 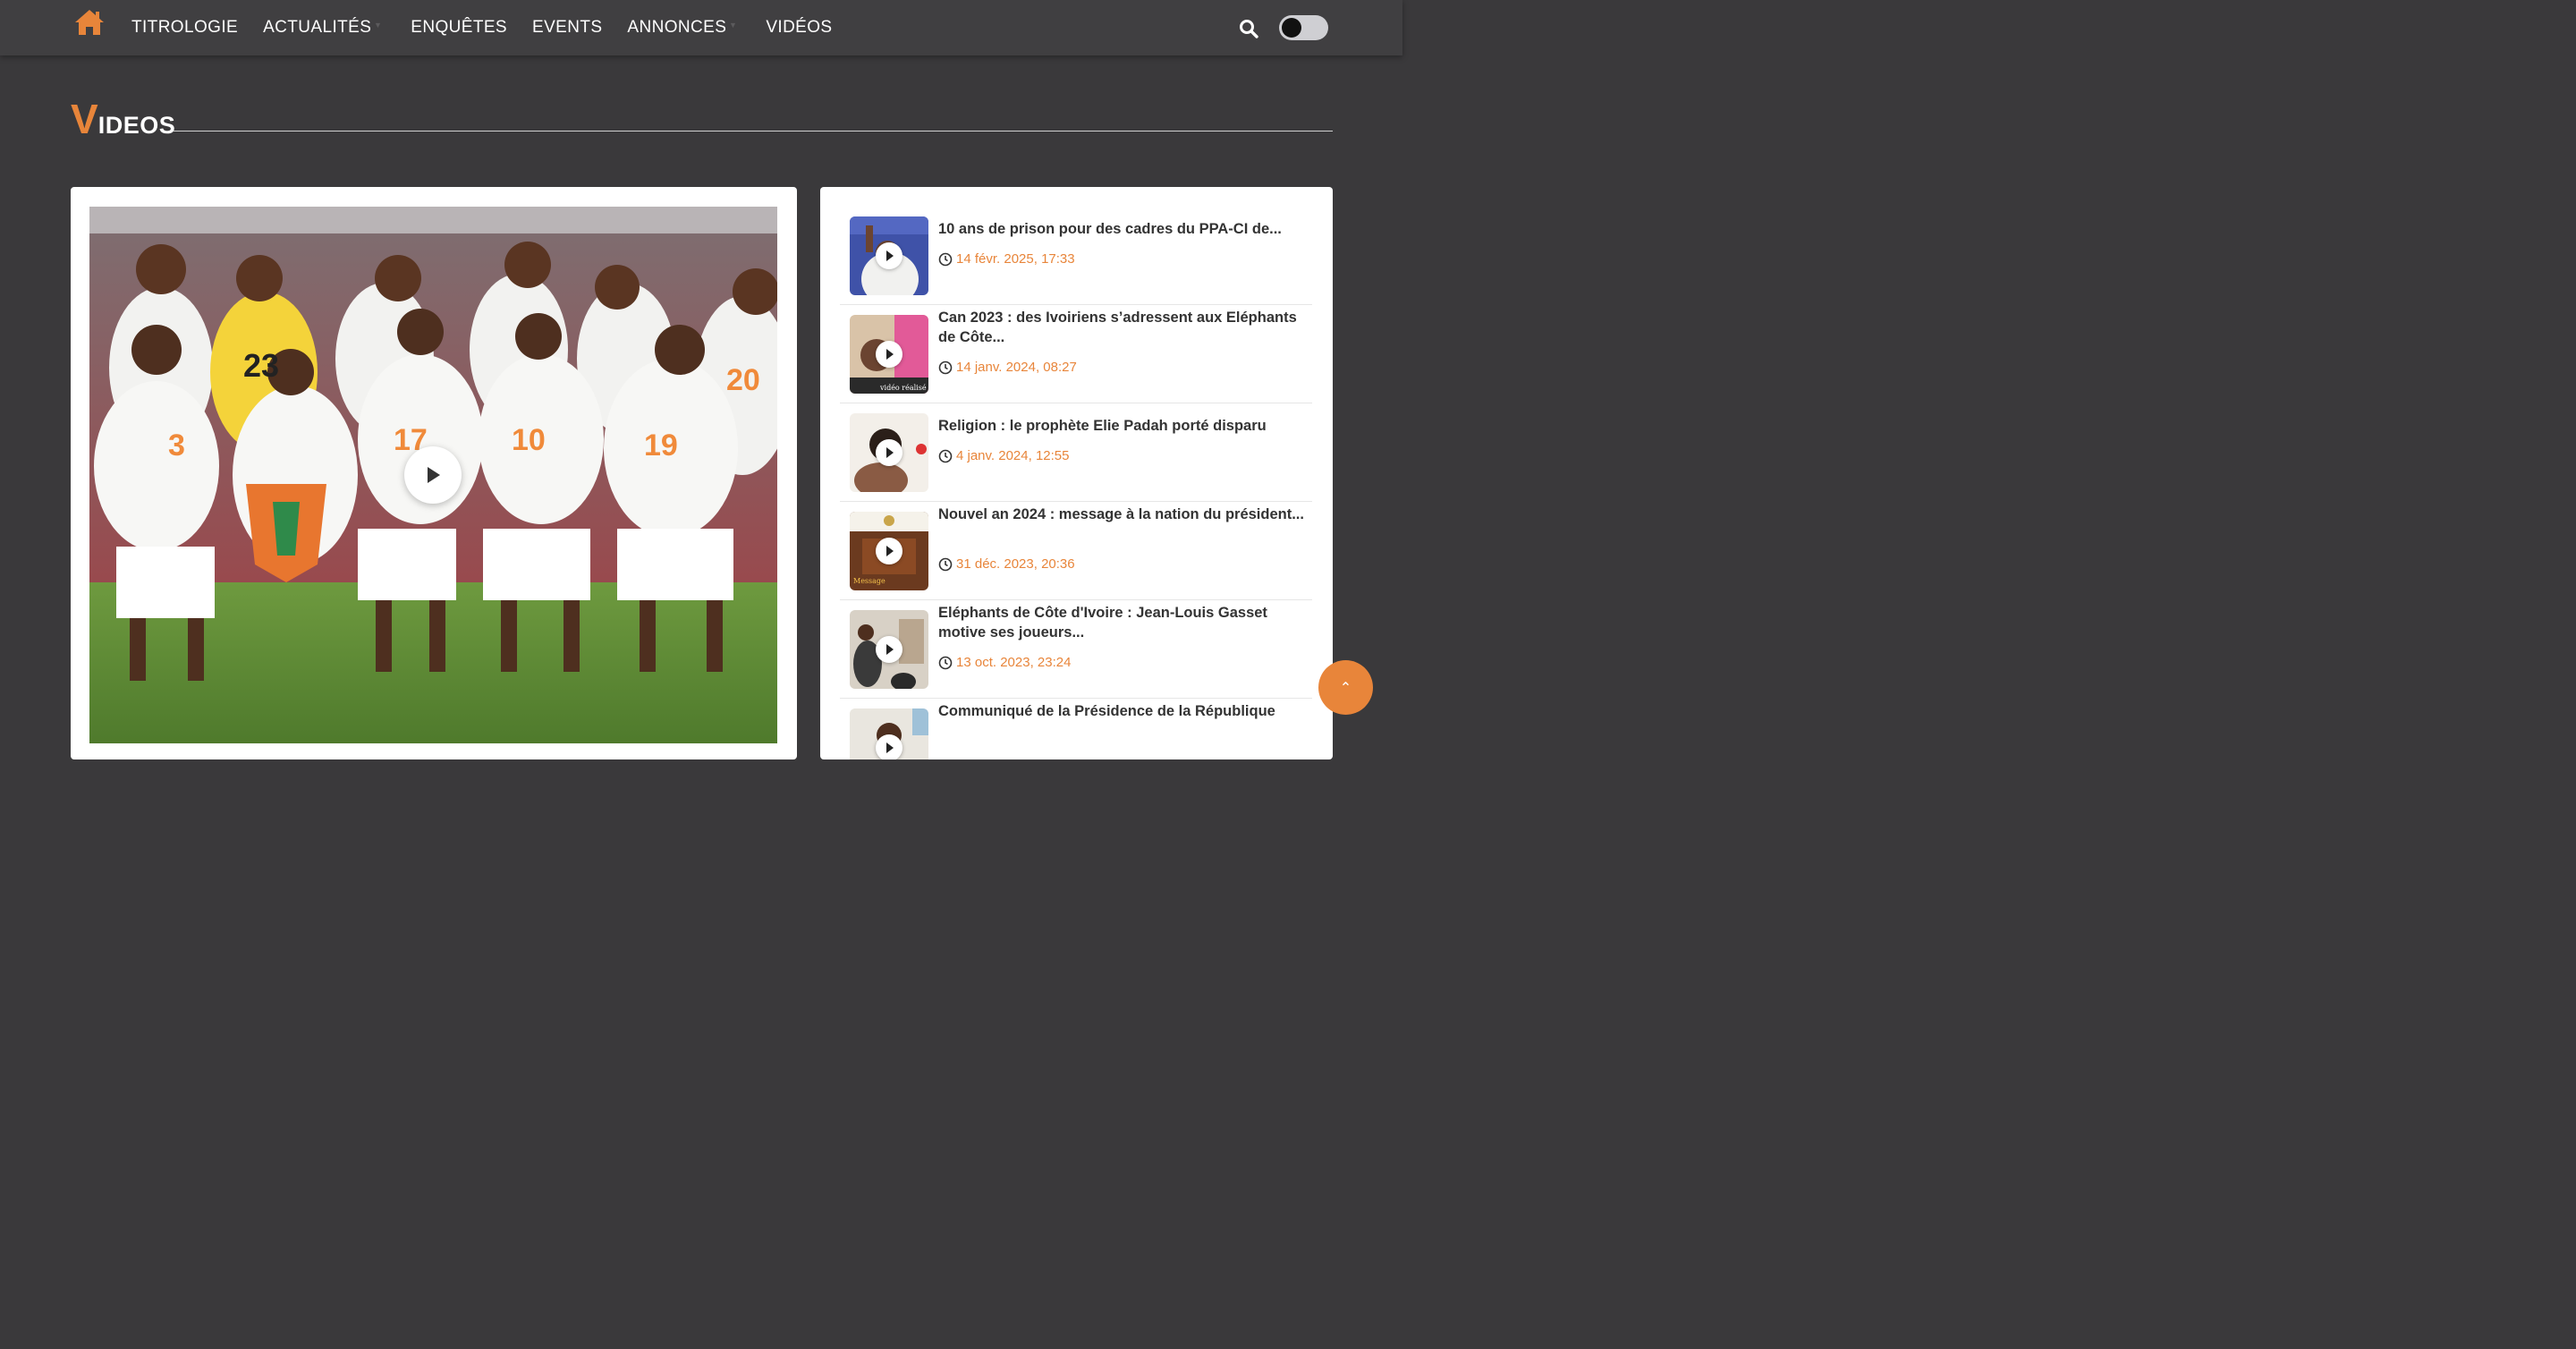 I want to click on toggle-knob, so click(x=1291, y=28).